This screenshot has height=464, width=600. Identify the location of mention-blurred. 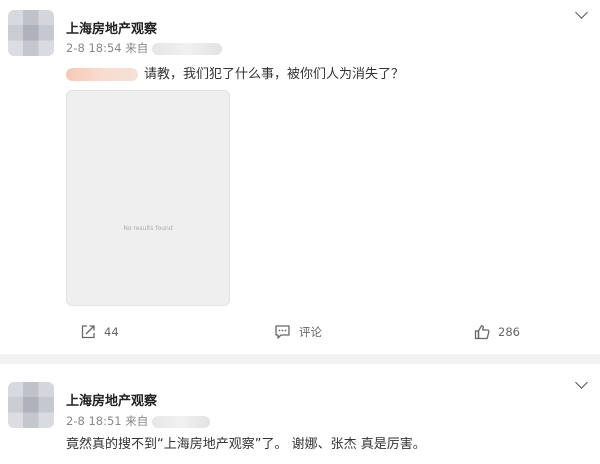
(102, 74).